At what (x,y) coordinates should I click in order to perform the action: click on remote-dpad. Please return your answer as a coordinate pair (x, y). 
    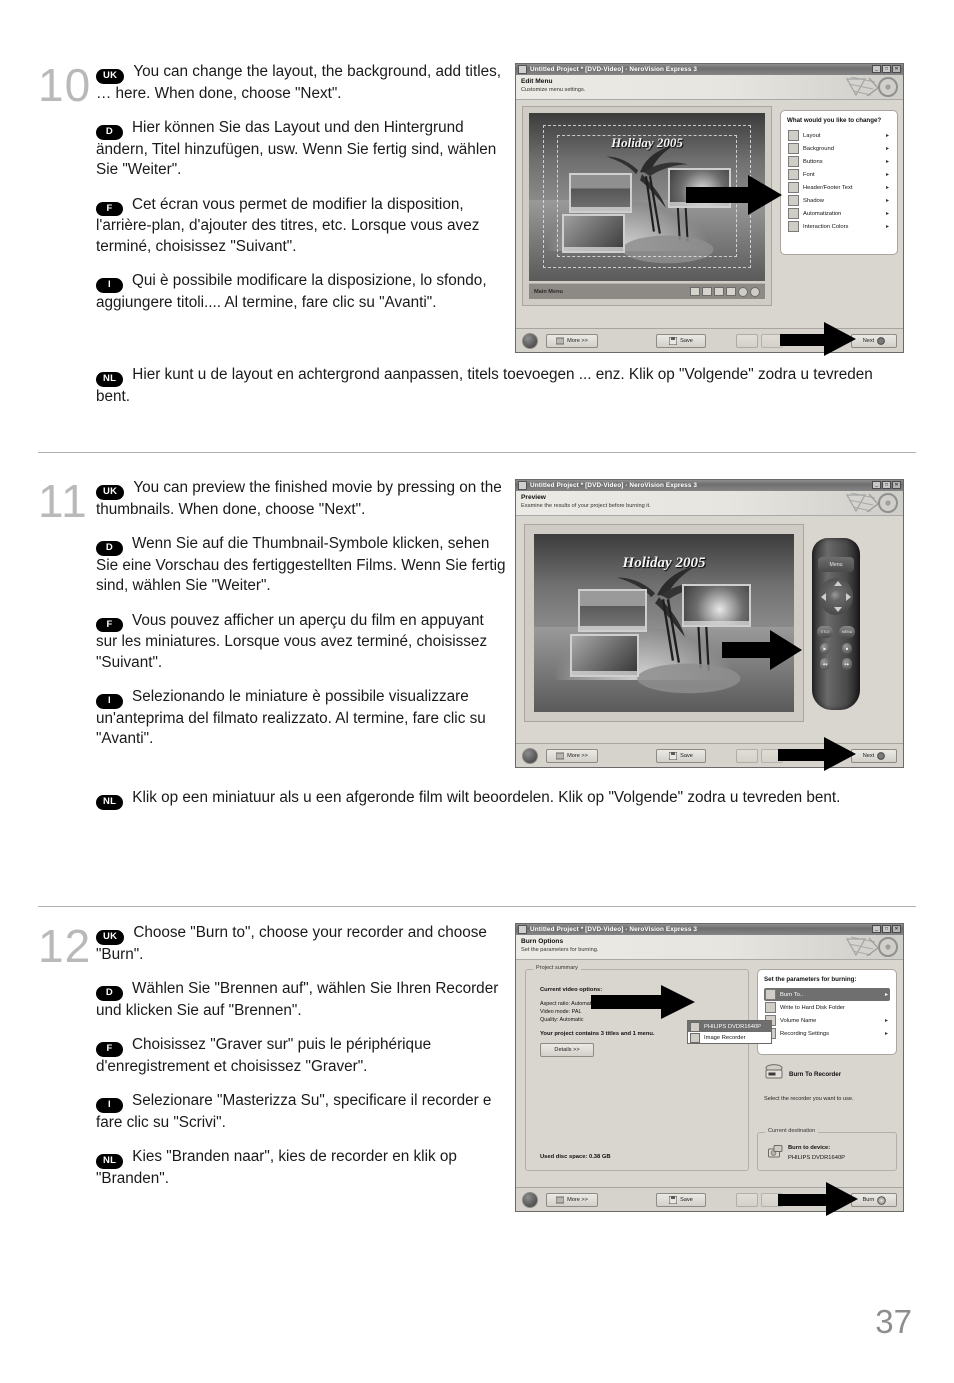
    Looking at the image, I should click on (836, 596).